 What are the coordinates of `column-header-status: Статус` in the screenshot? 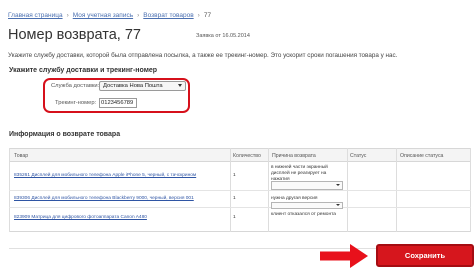 It's located at (358, 156).